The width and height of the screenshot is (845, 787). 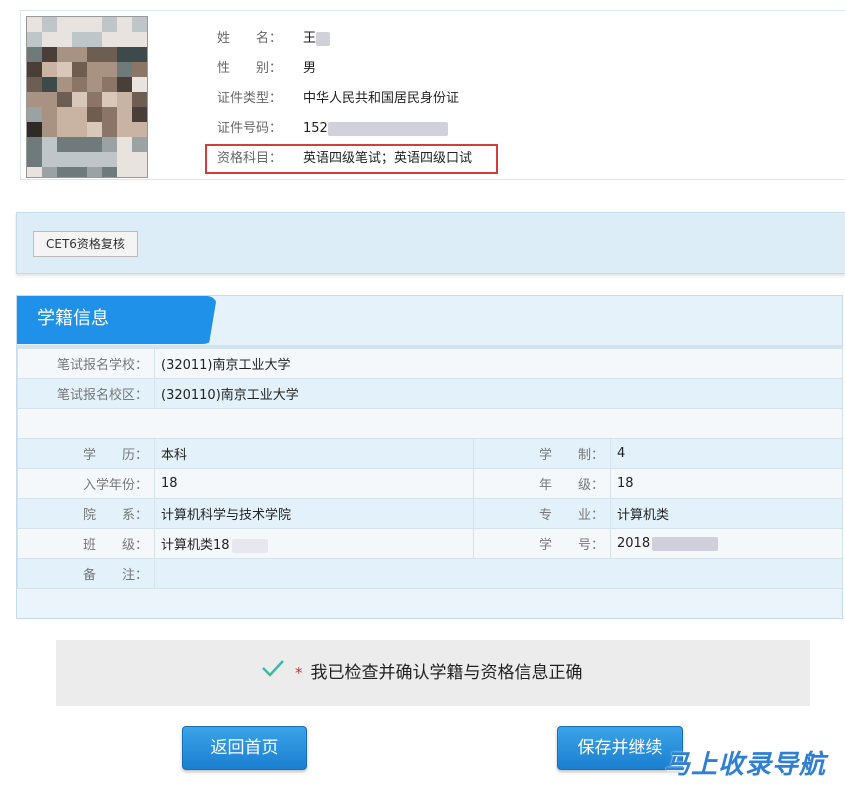 What do you see at coordinates (117, 320) in the screenshot?
I see `panel-title-tab: 学籍信息` at bounding box center [117, 320].